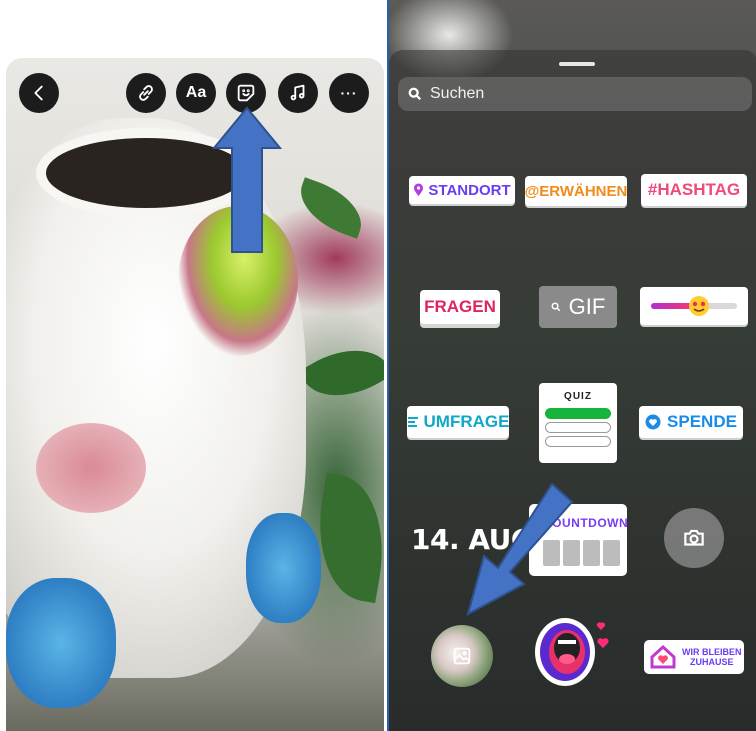  I want to click on quiz-sticker: QUIZ, so click(578, 423).